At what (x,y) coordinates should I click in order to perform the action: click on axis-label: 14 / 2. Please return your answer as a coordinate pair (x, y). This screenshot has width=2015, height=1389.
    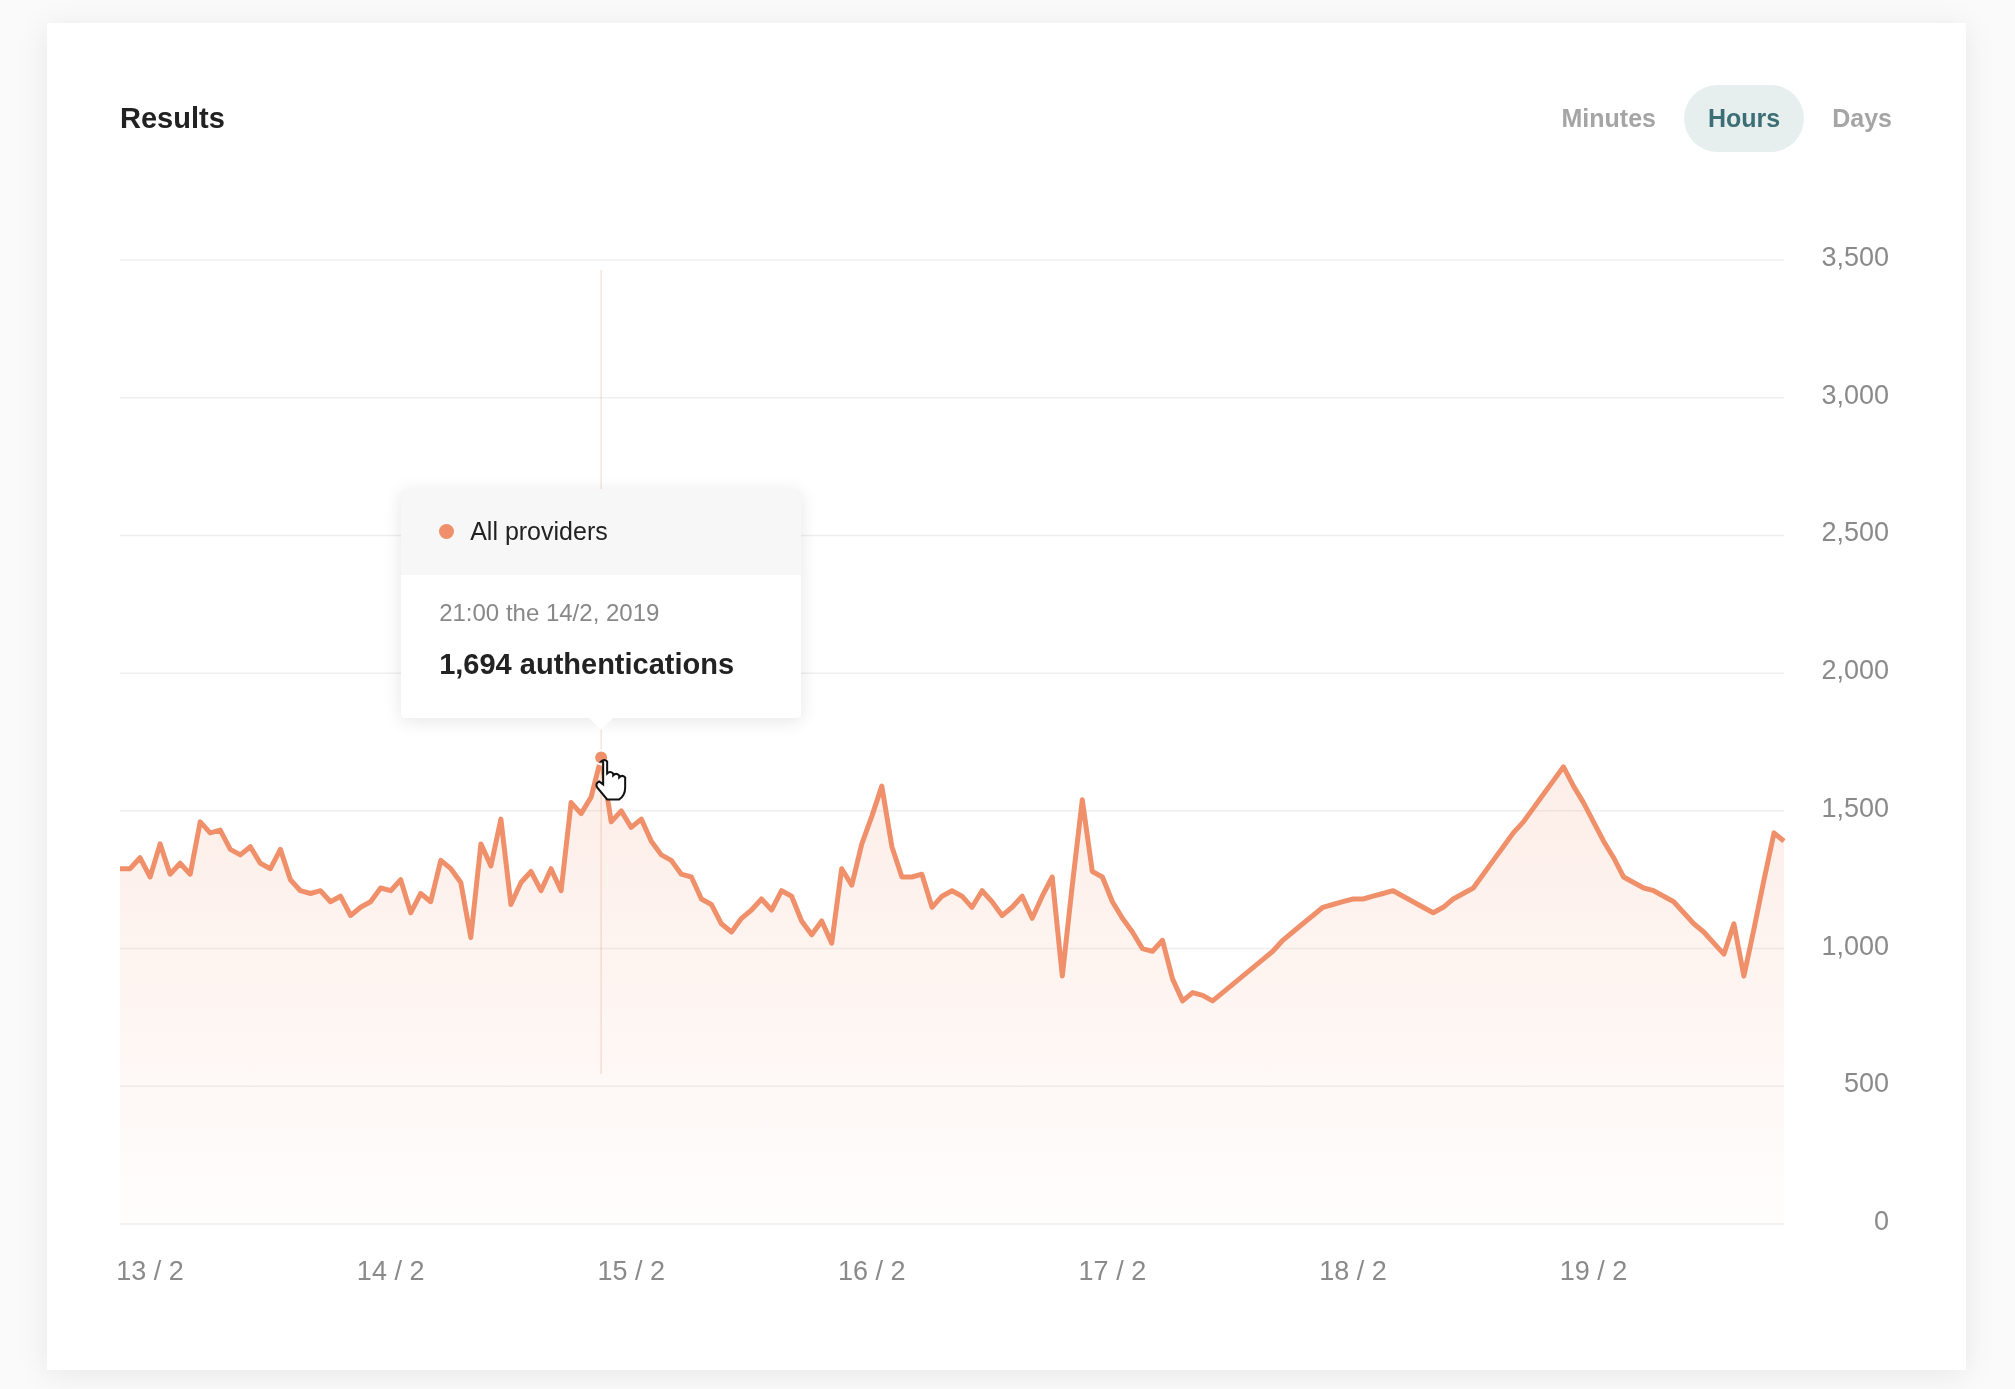
    Looking at the image, I should click on (390, 1271).